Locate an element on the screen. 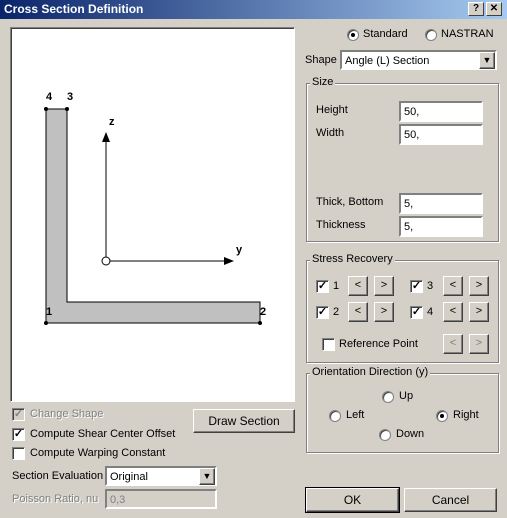 This screenshot has height=518, width=507. corner-label-3: 3 is located at coordinates (70, 97).